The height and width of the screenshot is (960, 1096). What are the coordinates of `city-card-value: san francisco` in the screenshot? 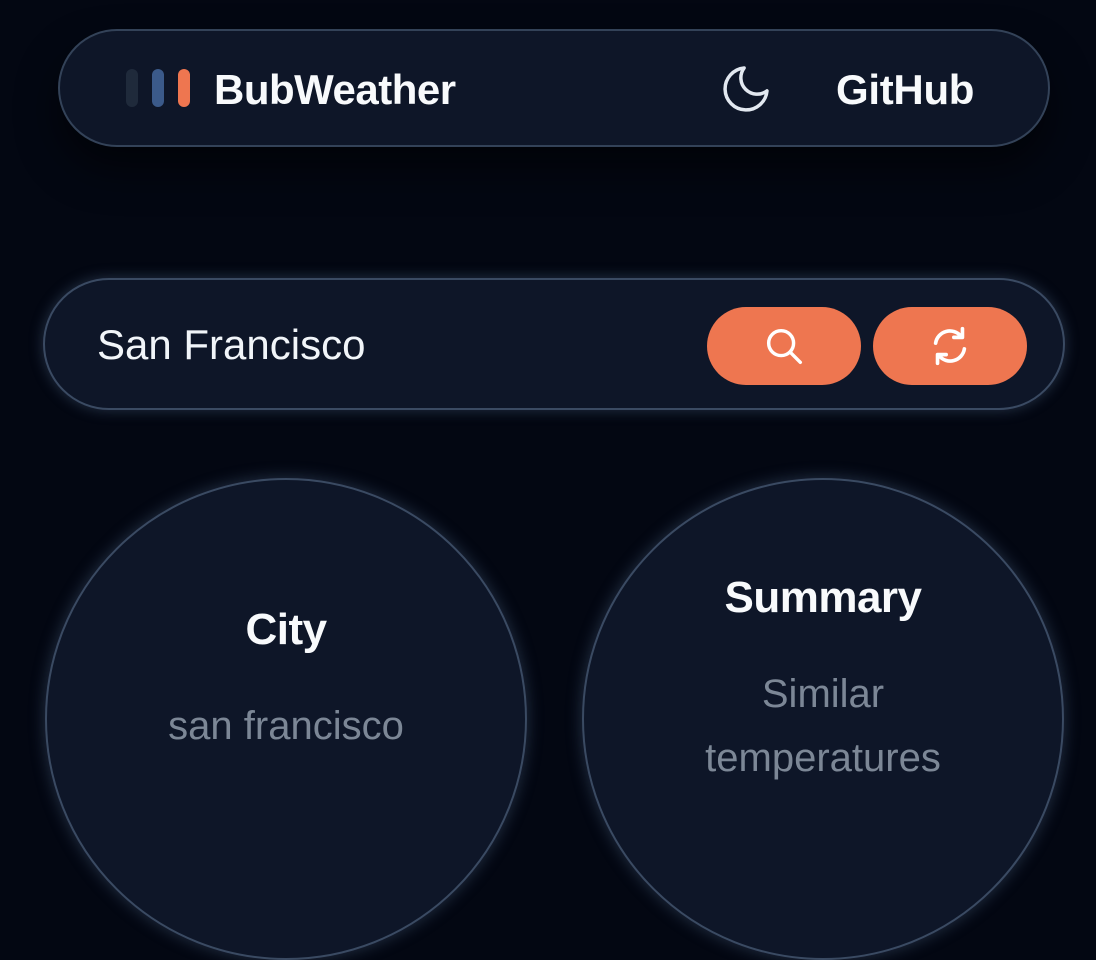 It's located at (286, 726).